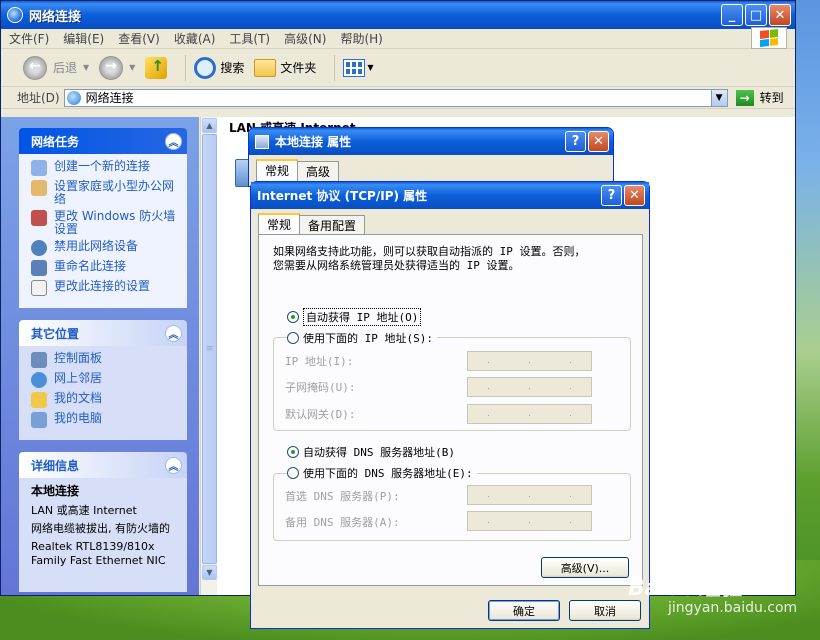  I want to click on up-button, so click(156, 67).